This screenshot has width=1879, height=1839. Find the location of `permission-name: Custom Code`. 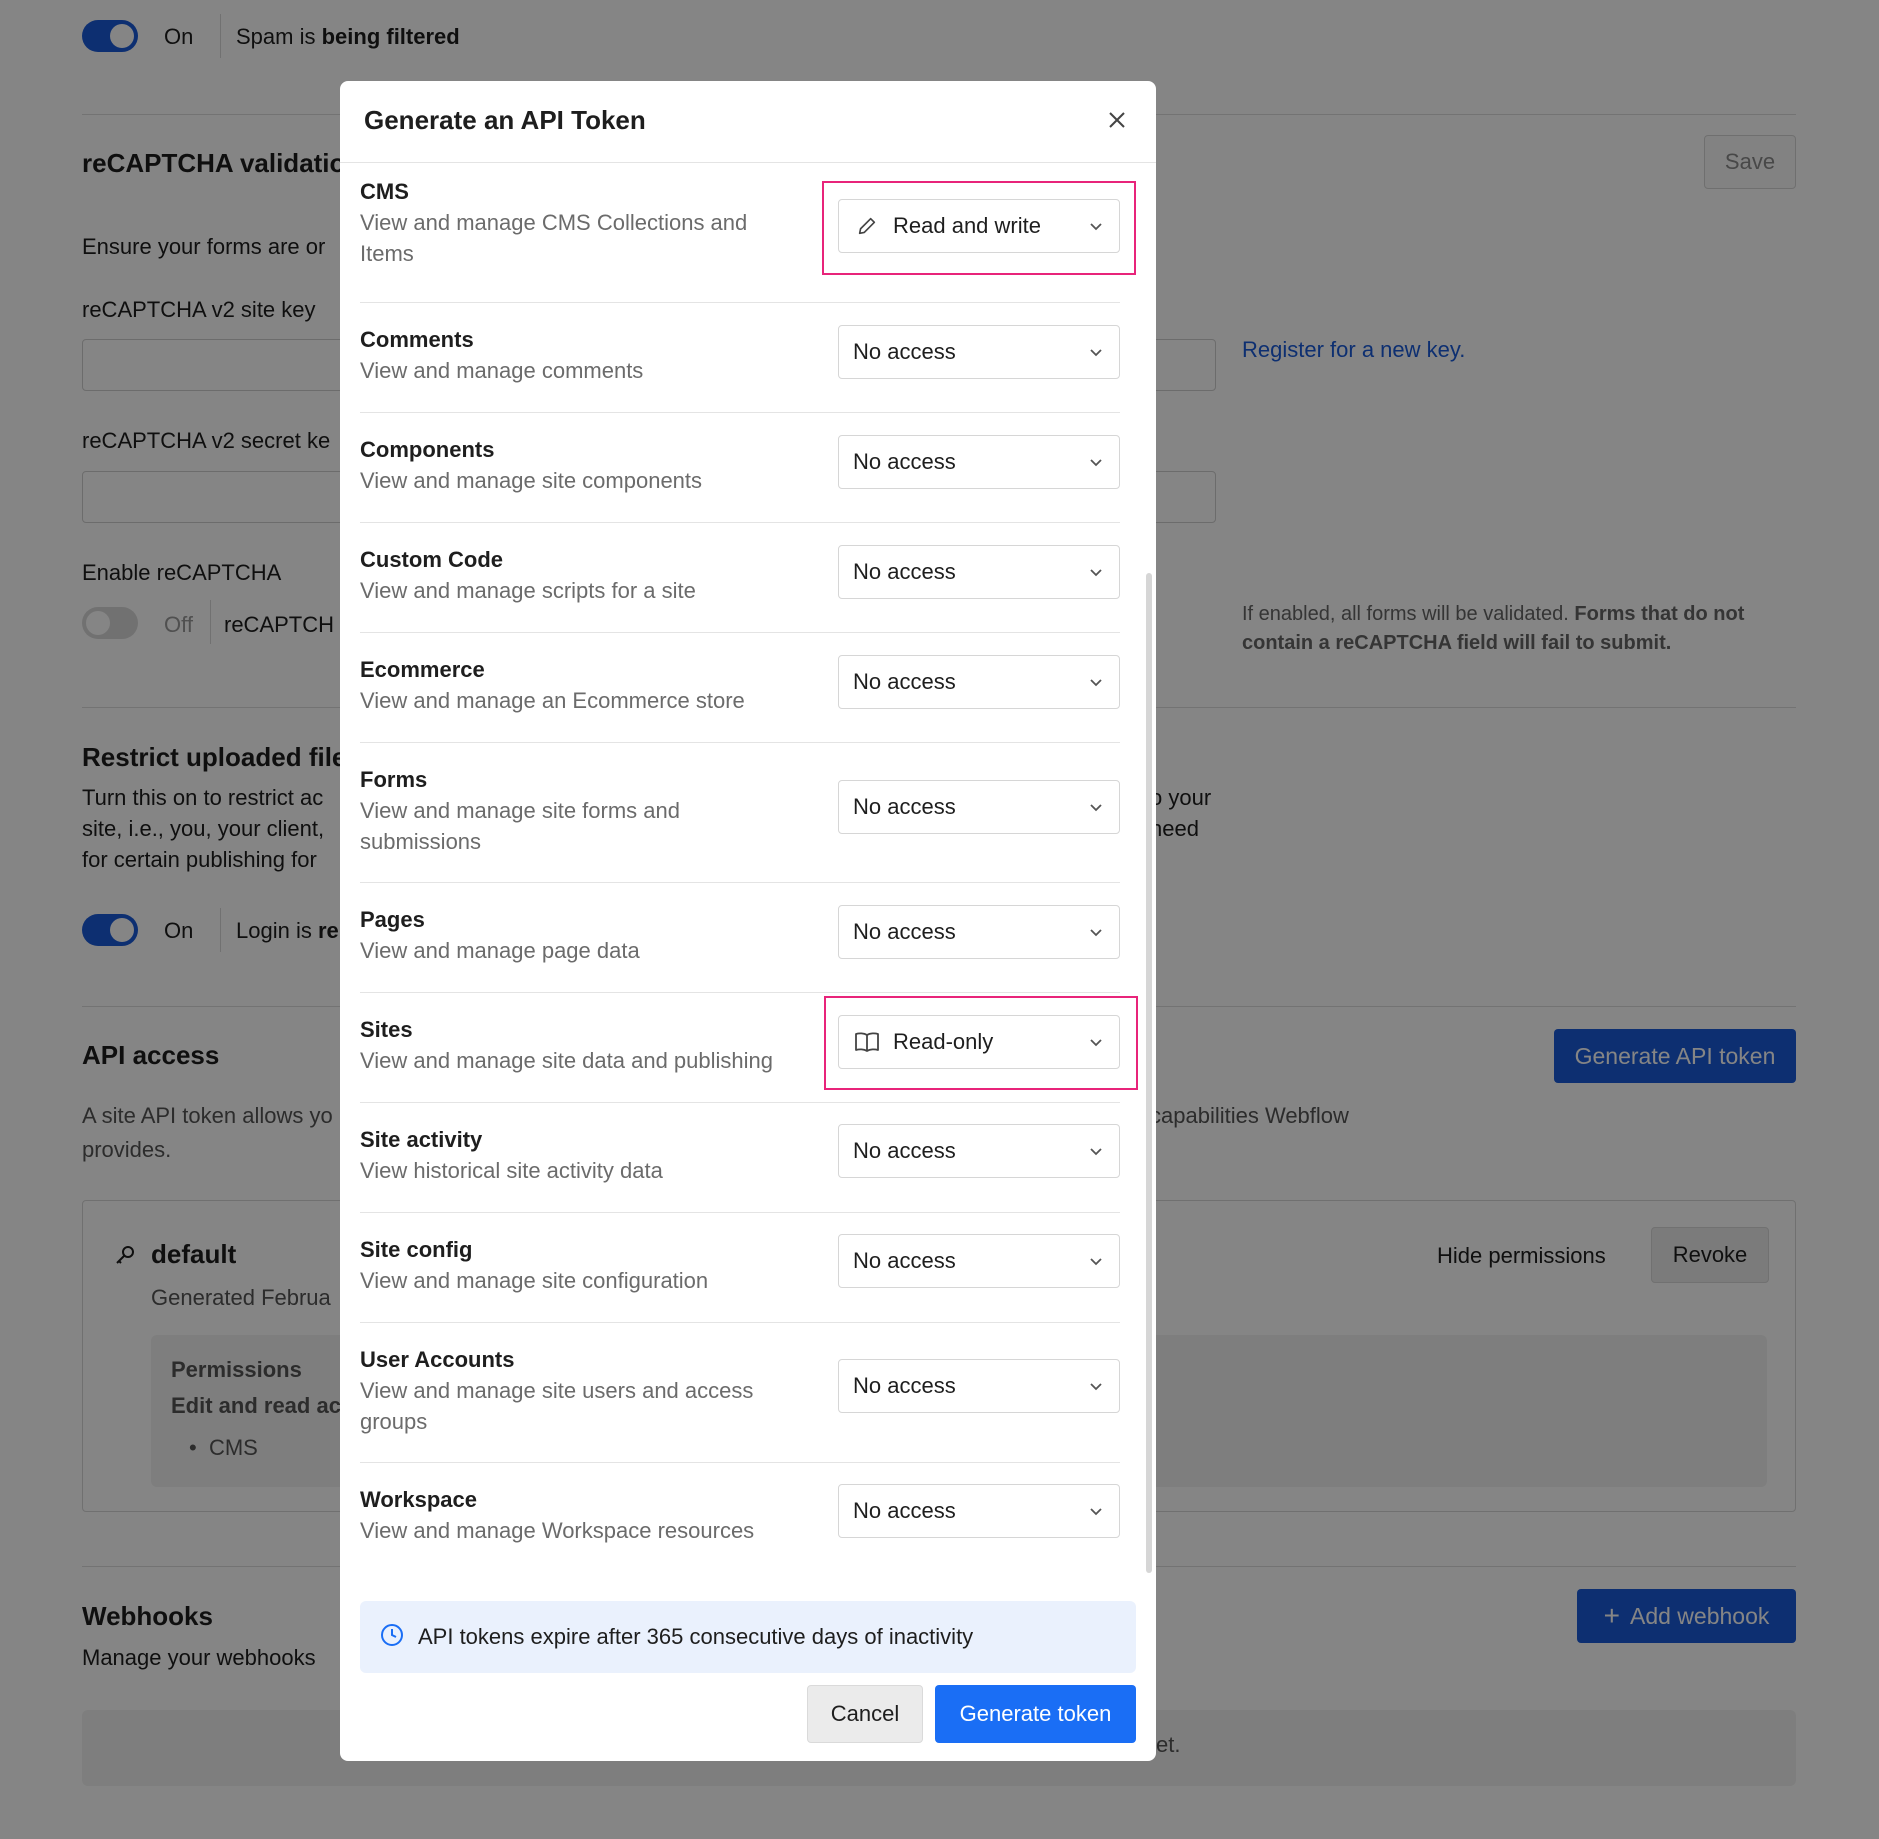

permission-name: Custom Code is located at coordinates (431, 559).